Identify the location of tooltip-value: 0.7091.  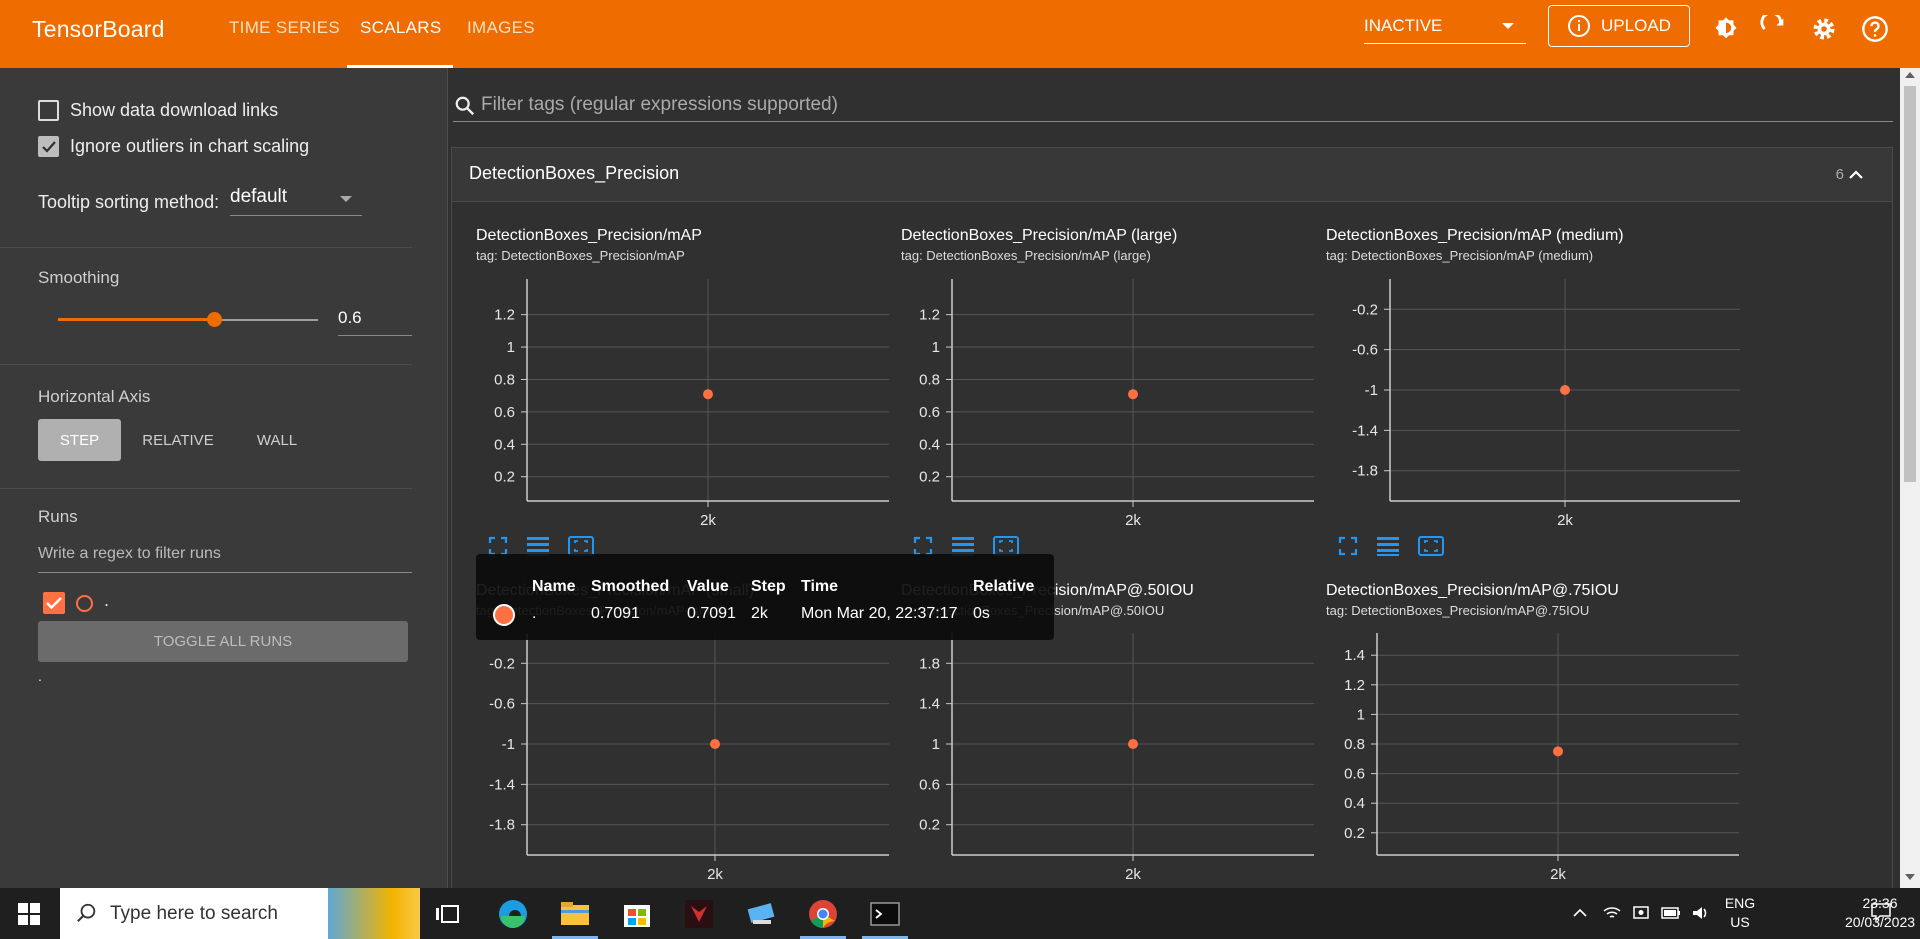
(711, 613).